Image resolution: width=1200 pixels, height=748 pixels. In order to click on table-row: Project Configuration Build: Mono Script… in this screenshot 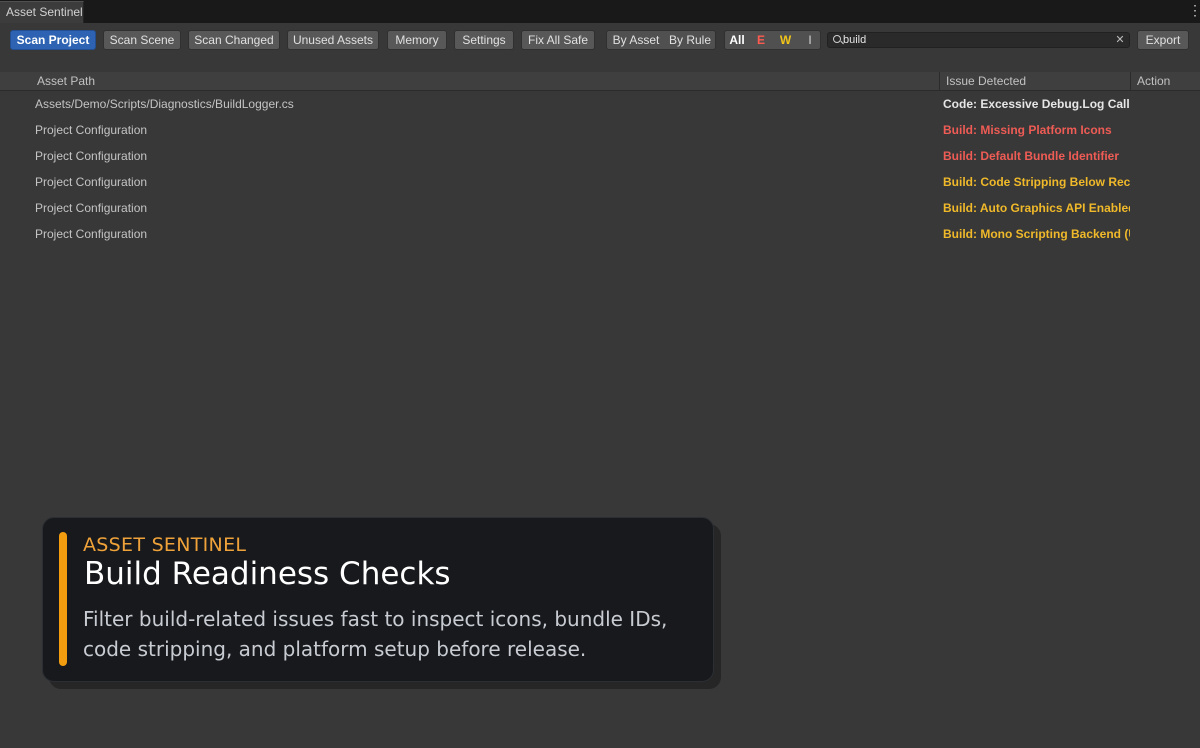, I will do `click(600, 234)`.